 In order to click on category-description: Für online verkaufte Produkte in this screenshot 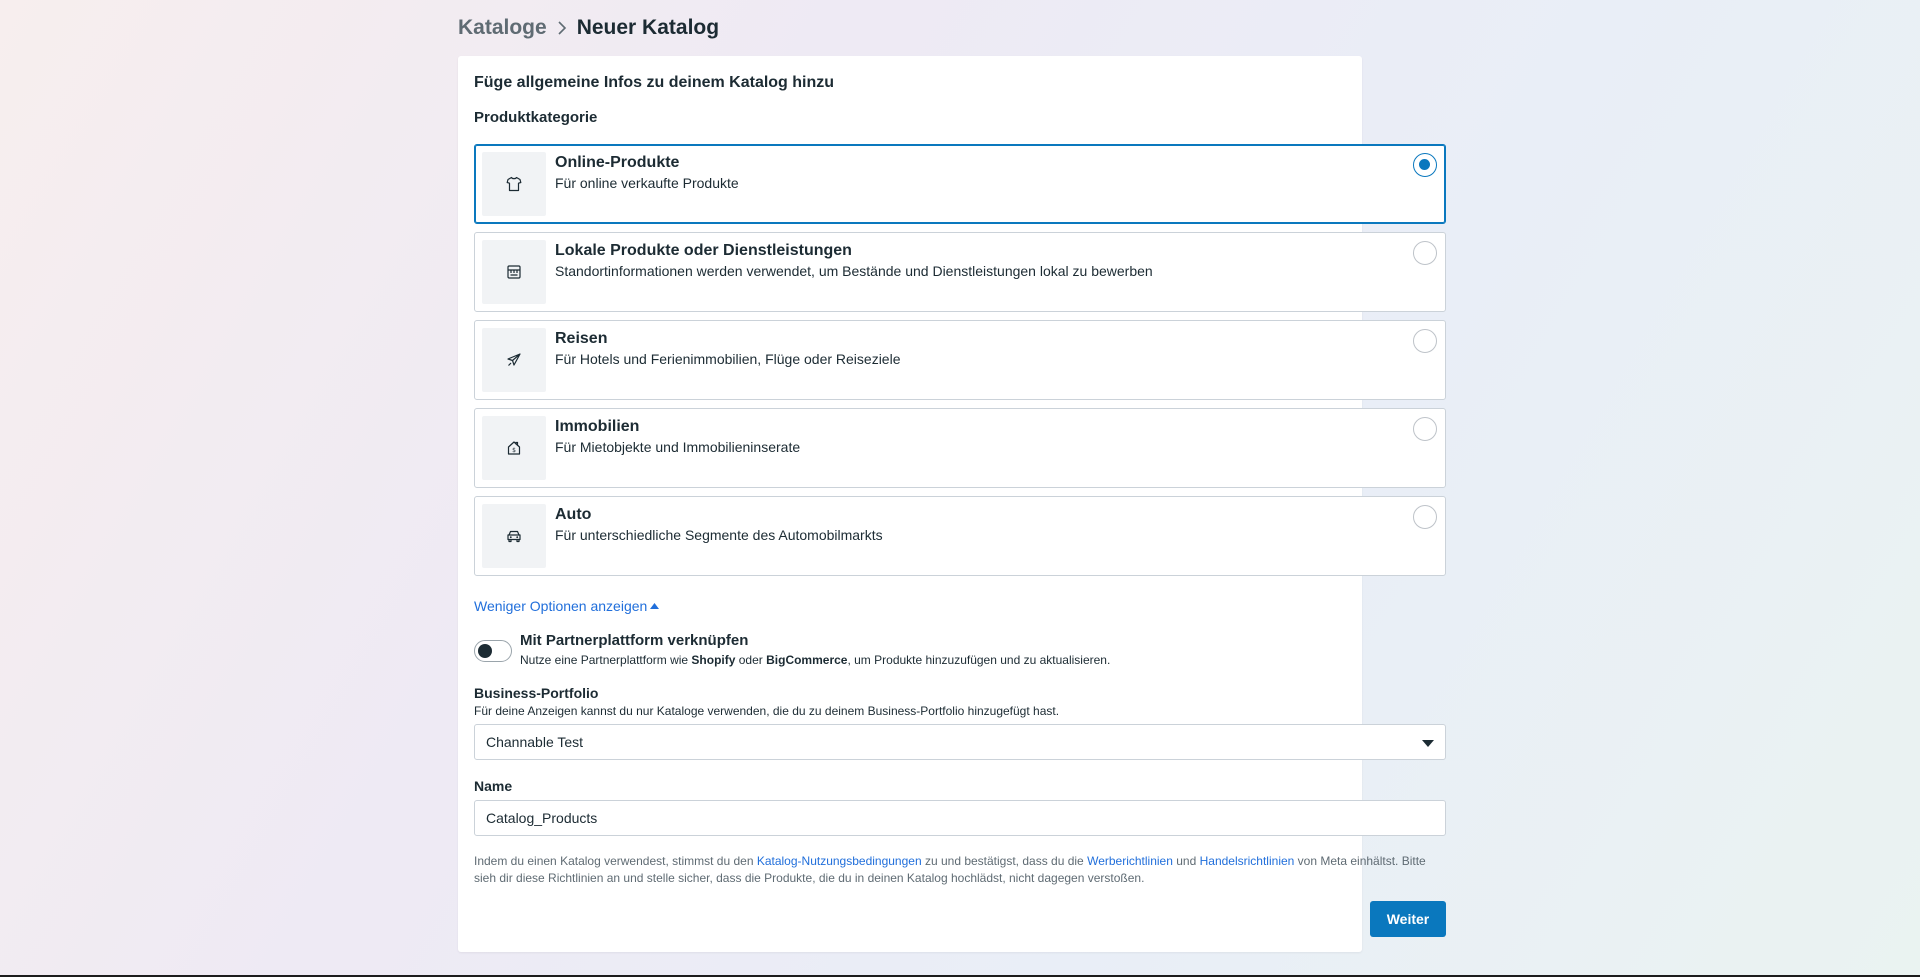, I will do `click(647, 183)`.